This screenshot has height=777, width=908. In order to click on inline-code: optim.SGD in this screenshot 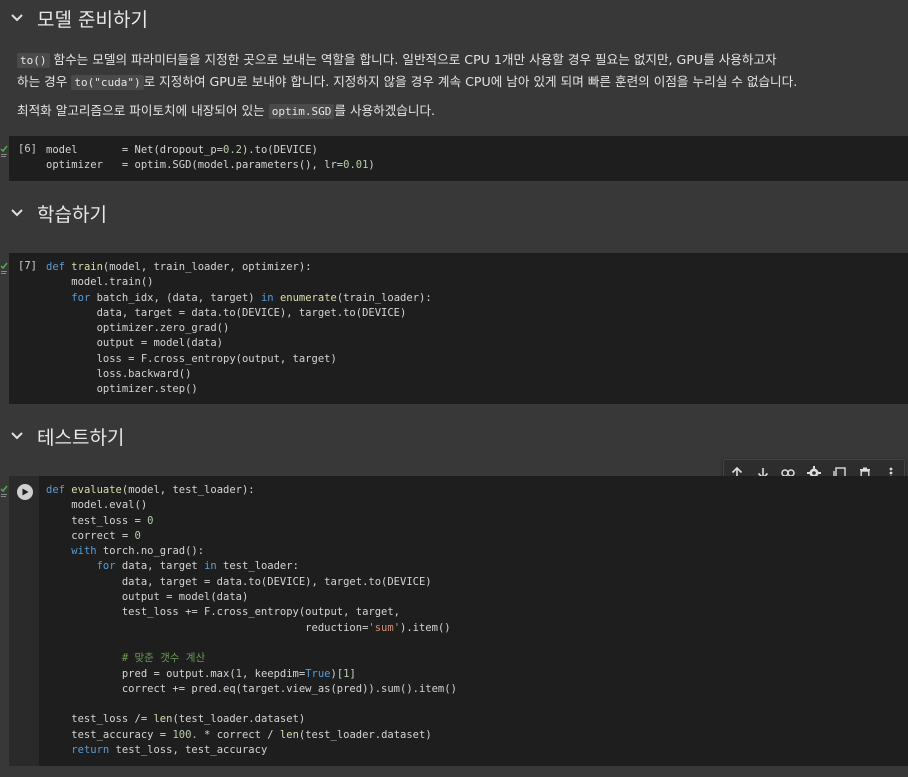, I will do `click(301, 111)`.